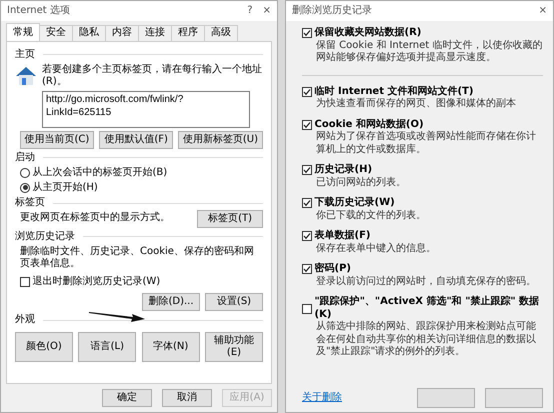  I want to click on appearance-button: 辅助功能(E), so click(233, 347).